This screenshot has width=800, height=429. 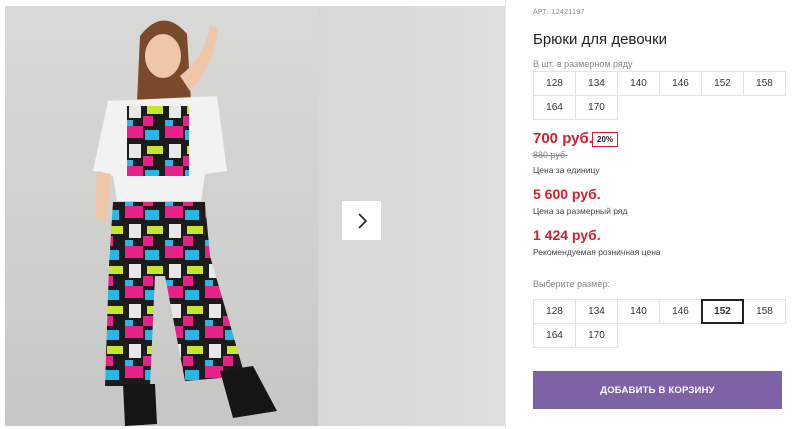 I want to click on size-option: 146, so click(x=680, y=311).